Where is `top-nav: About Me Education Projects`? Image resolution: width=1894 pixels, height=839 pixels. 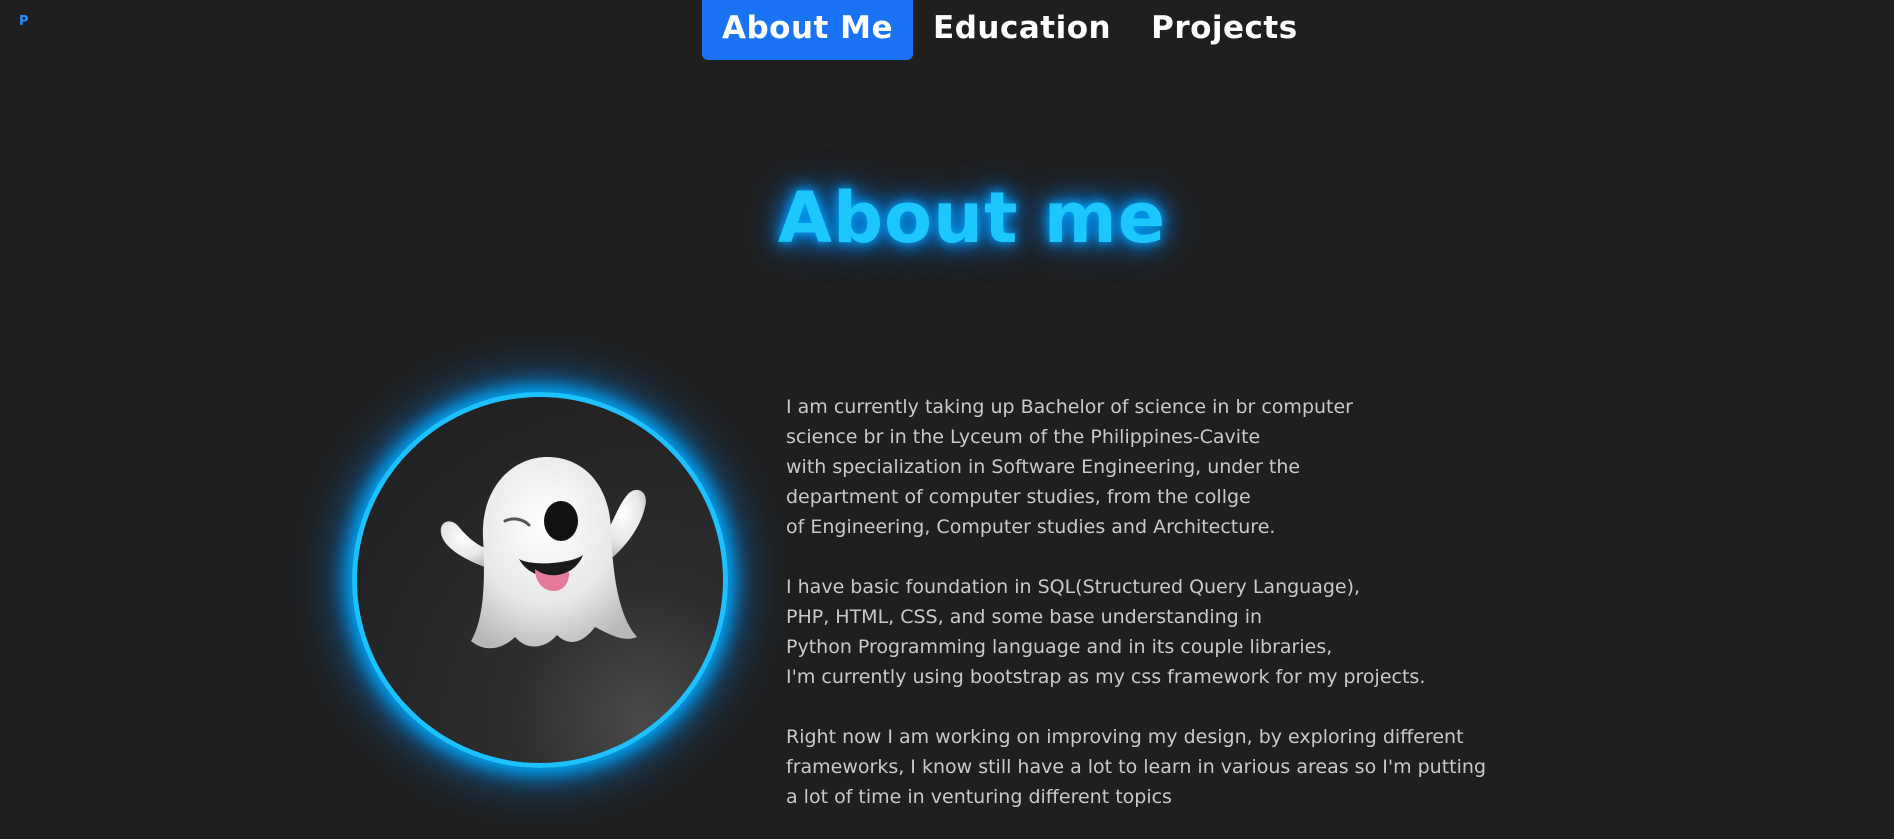 top-nav: About Me Education Projects is located at coordinates (1010, 30).